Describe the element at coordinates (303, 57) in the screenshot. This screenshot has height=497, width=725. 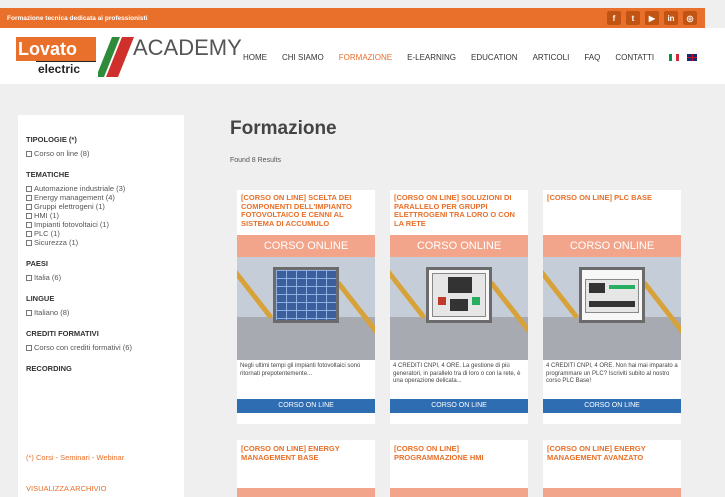
I see `nav-chi-siamo: CHI SIAMO` at that location.